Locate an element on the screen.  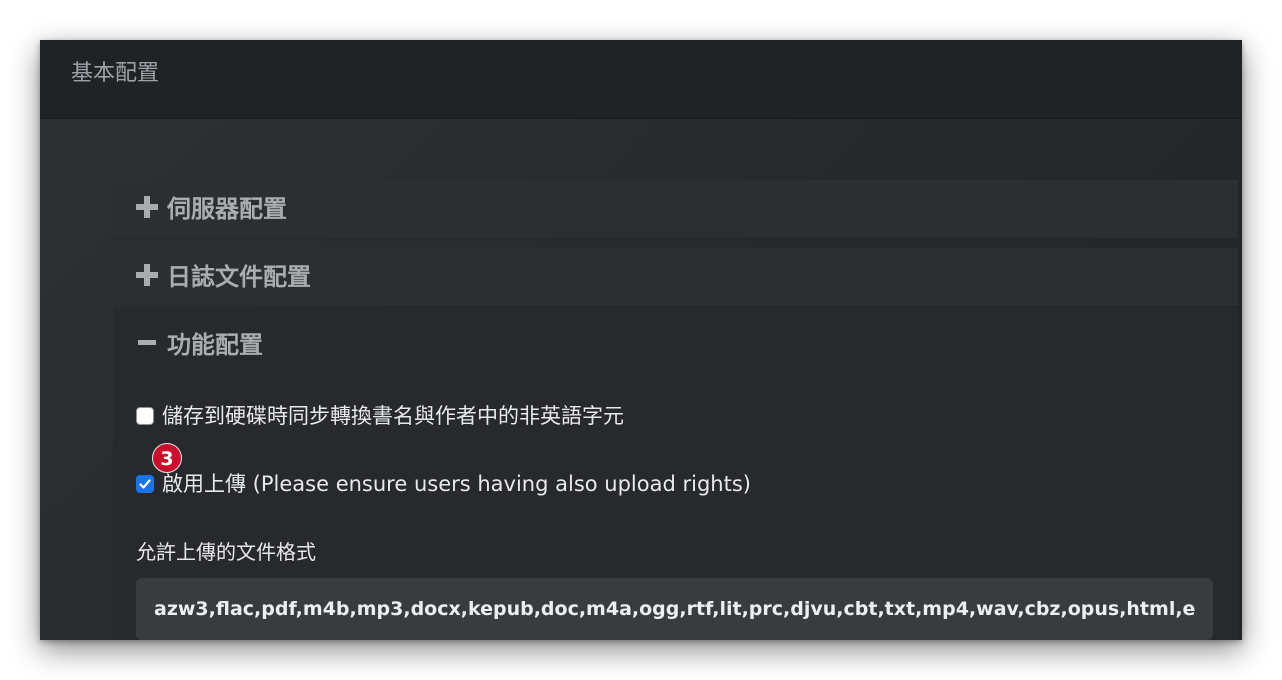
unicode-filename-checkbox is located at coordinates (145, 416).